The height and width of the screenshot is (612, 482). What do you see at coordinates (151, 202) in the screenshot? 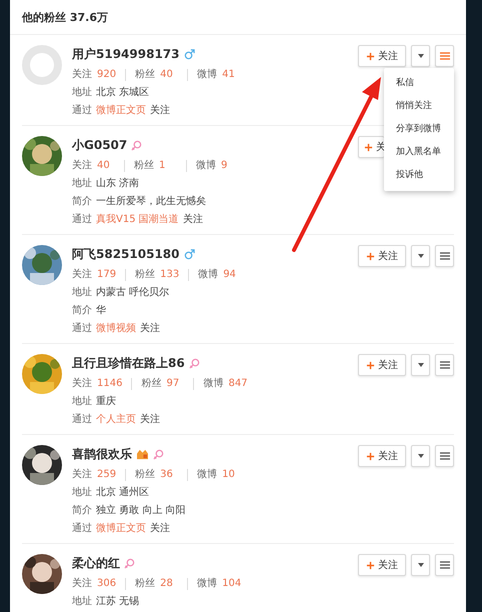
I see `info-value: 一生所爱琴，此生无憾矣` at bounding box center [151, 202].